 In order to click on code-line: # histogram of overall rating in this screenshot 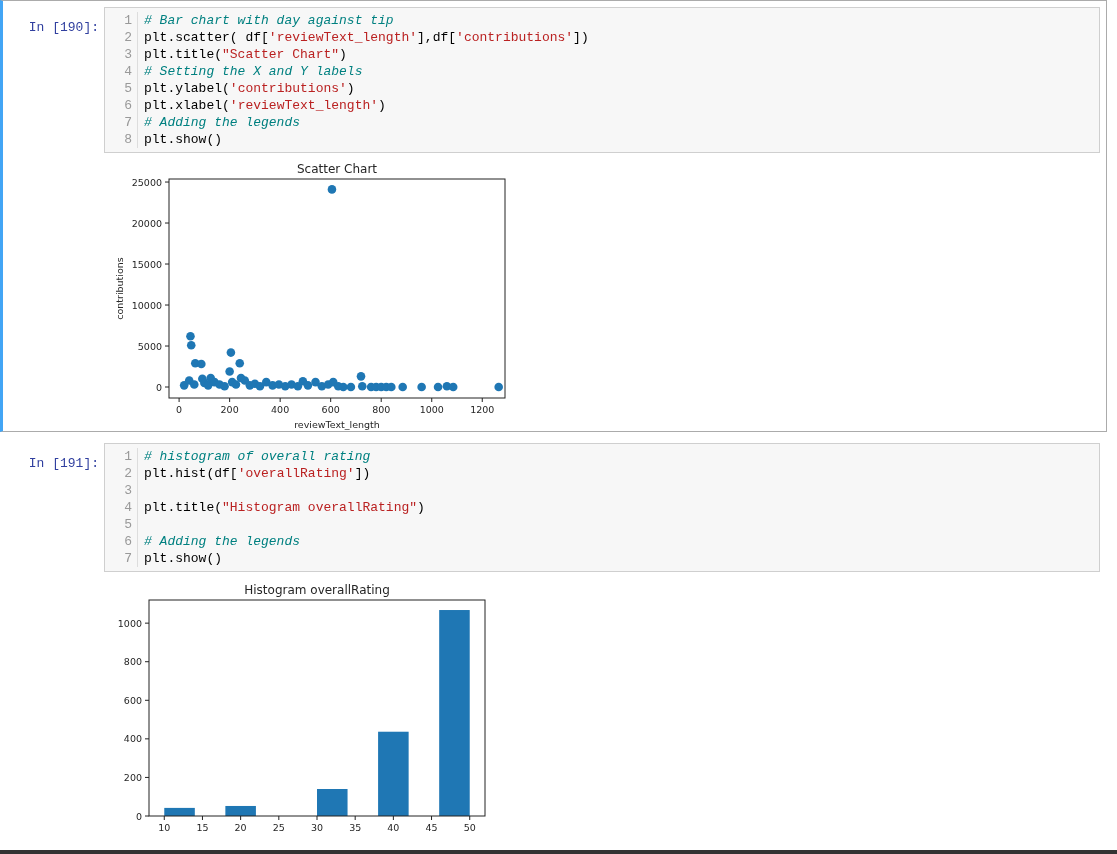, I will do `click(257, 456)`.